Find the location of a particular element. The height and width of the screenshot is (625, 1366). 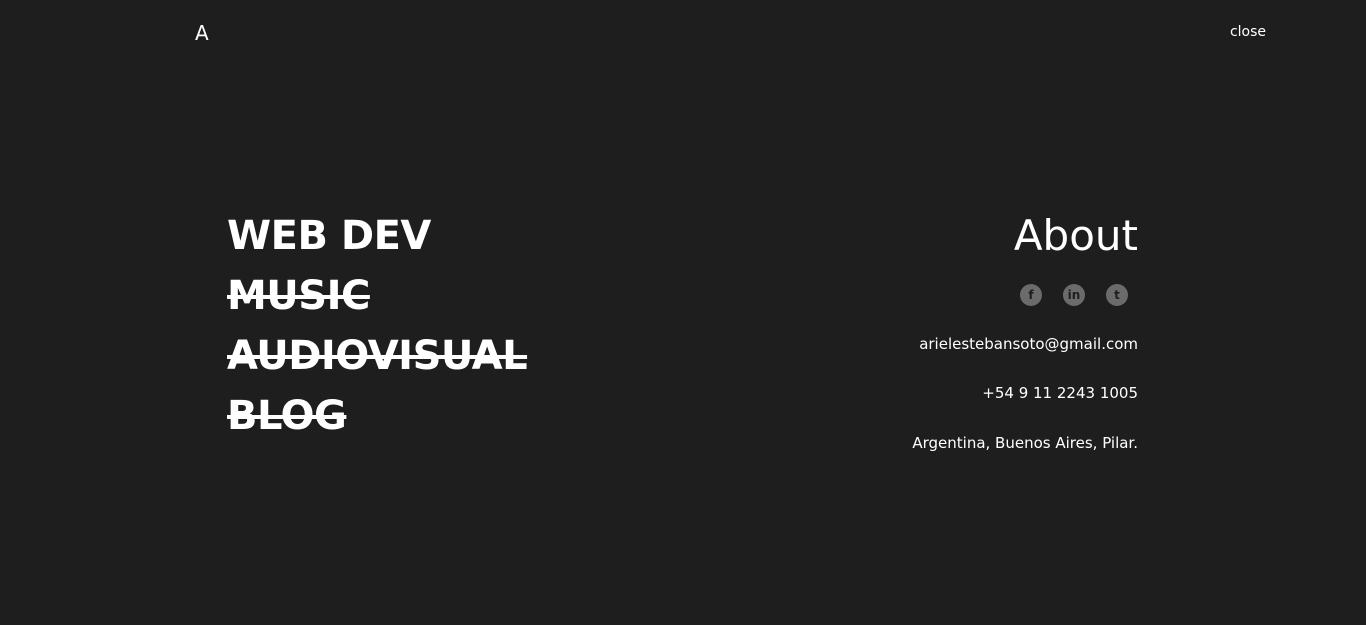

main-menu: WEB DEV MUSIC AUDIOVISUAL BLOG is located at coordinates (377, 326).